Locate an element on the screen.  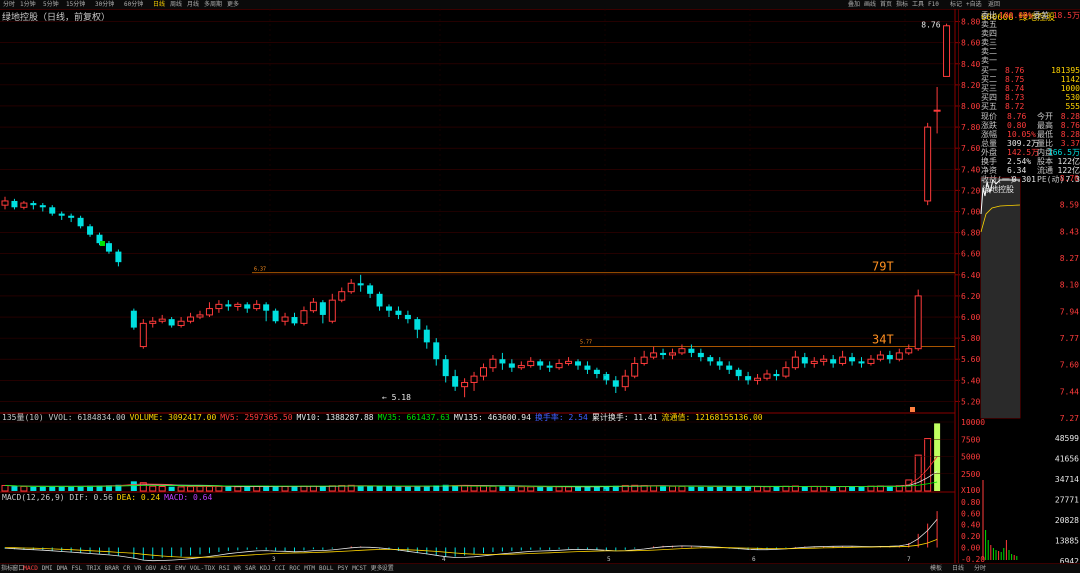
stat-label: 涨跌 is located at coordinates (989, 125).